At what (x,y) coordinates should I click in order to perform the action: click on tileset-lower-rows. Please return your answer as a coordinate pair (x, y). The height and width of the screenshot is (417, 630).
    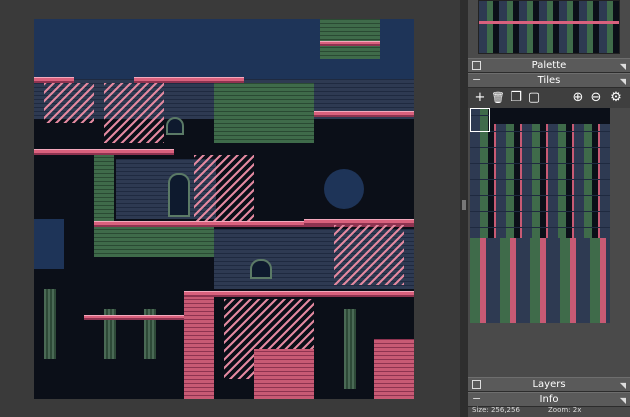
    Looking at the image, I should click on (540, 280).